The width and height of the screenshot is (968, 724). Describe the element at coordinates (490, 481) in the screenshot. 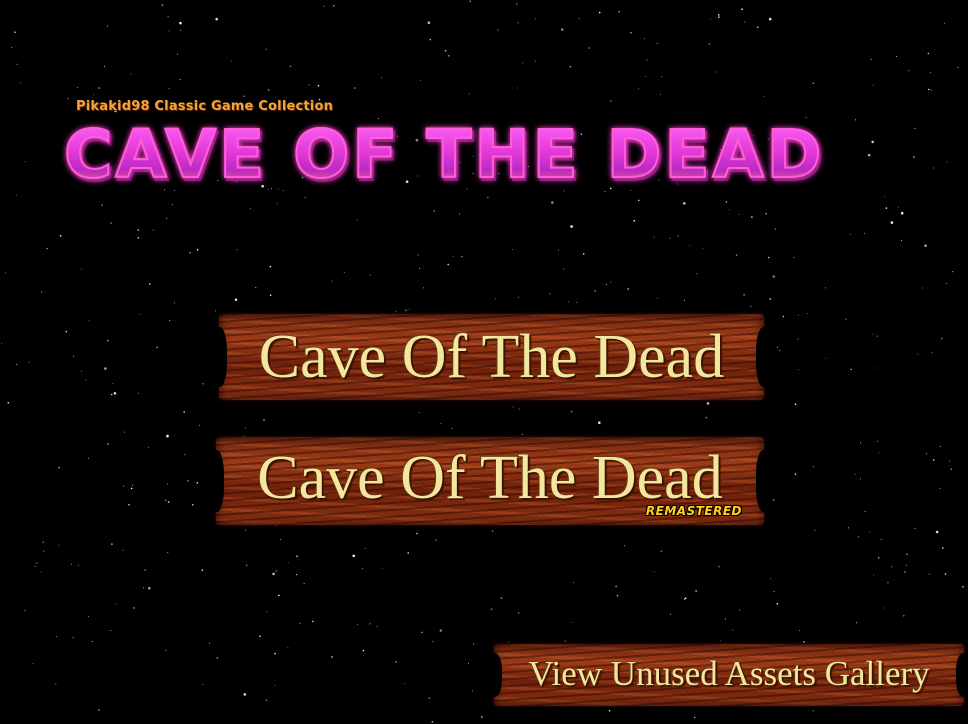

I see `play-remastered-button: Cave Of The Dead REMASTERED` at that location.